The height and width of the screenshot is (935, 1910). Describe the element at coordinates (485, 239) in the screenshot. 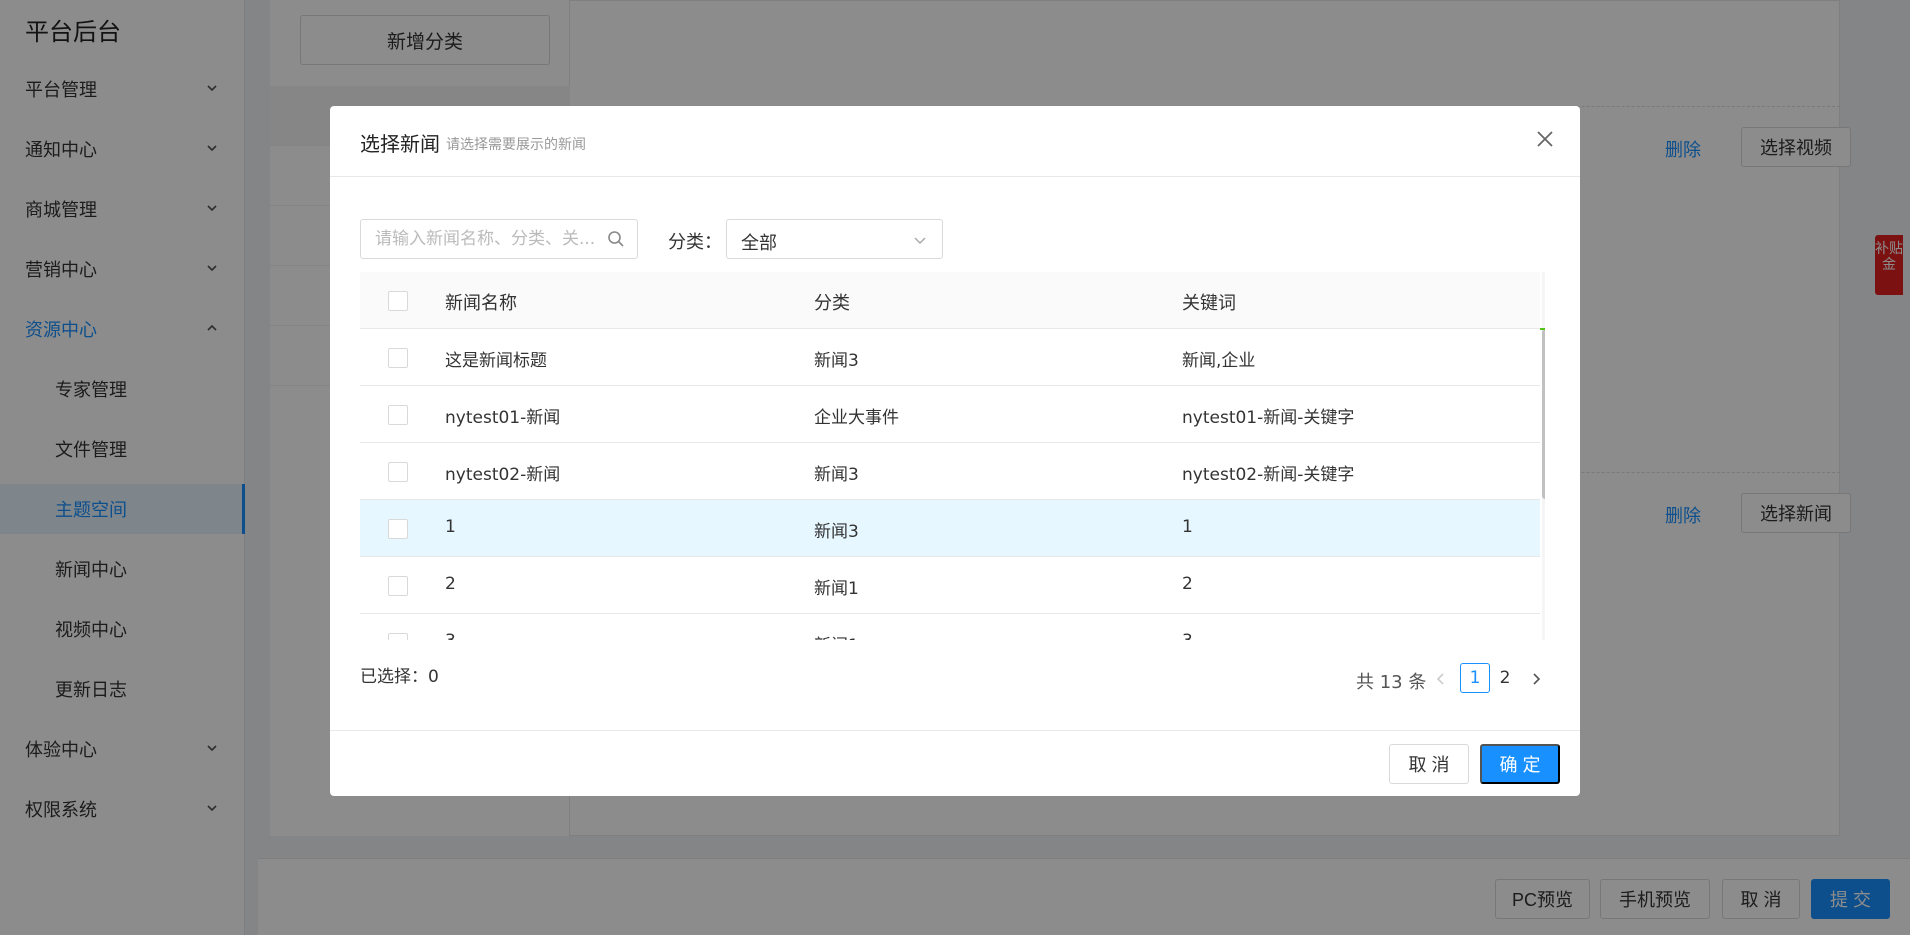

I see `search-input` at that location.